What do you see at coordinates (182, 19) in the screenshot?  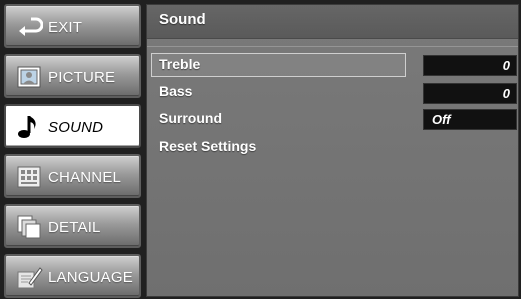 I see `page-title: Sound` at bounding box center [182, 19].